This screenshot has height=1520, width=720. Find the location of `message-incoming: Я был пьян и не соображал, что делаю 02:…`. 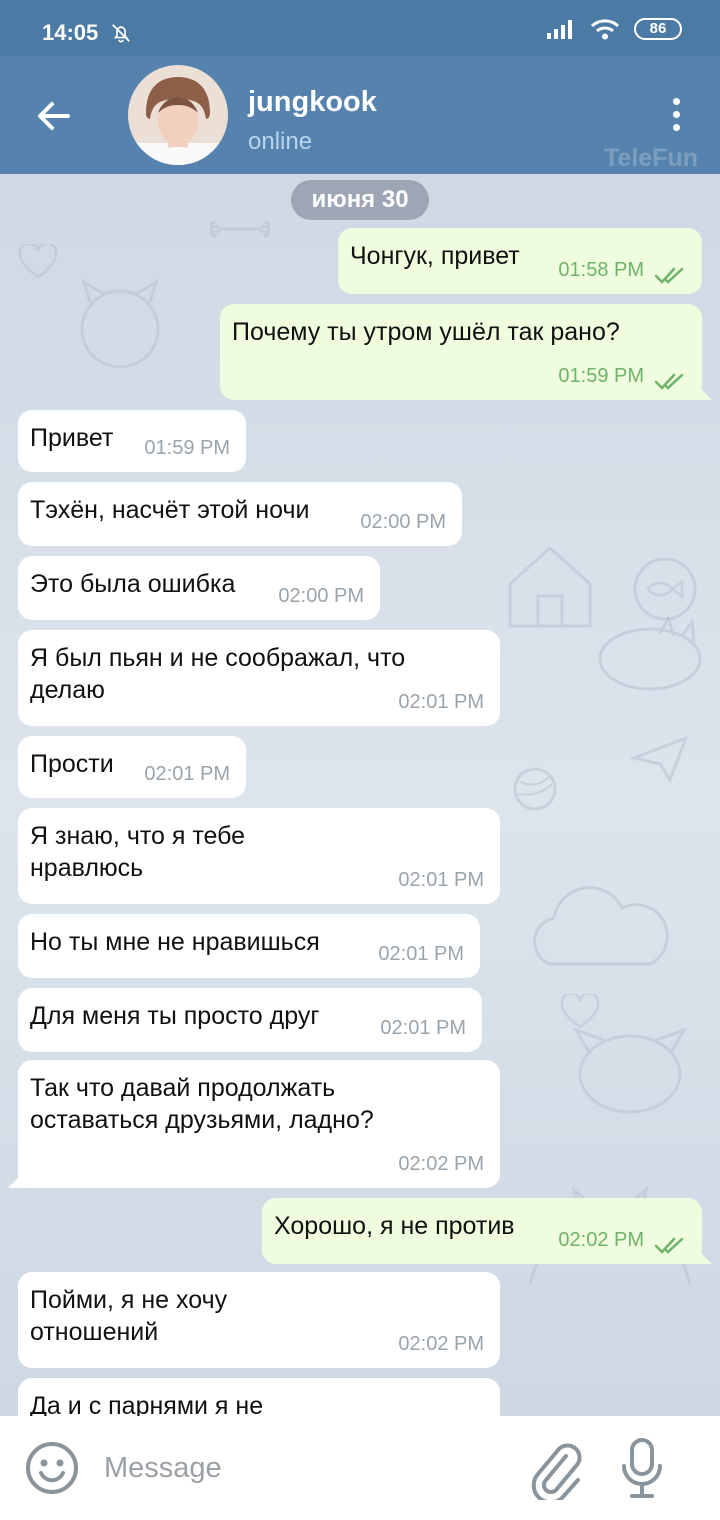

message-incoming: Я был пьян и не соображал, что делаю 02:… is located at coordinates (259, 678).